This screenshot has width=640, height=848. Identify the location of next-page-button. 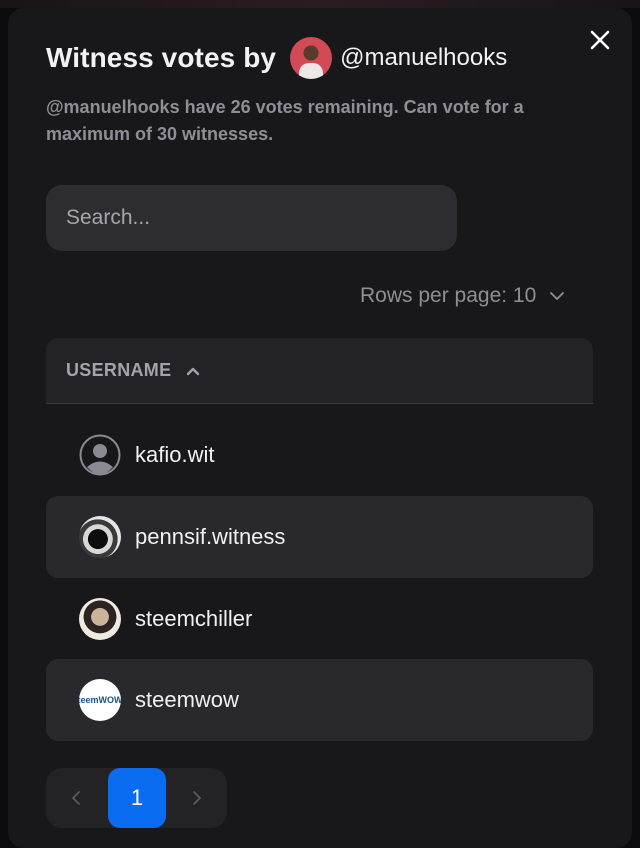
(197, 798).